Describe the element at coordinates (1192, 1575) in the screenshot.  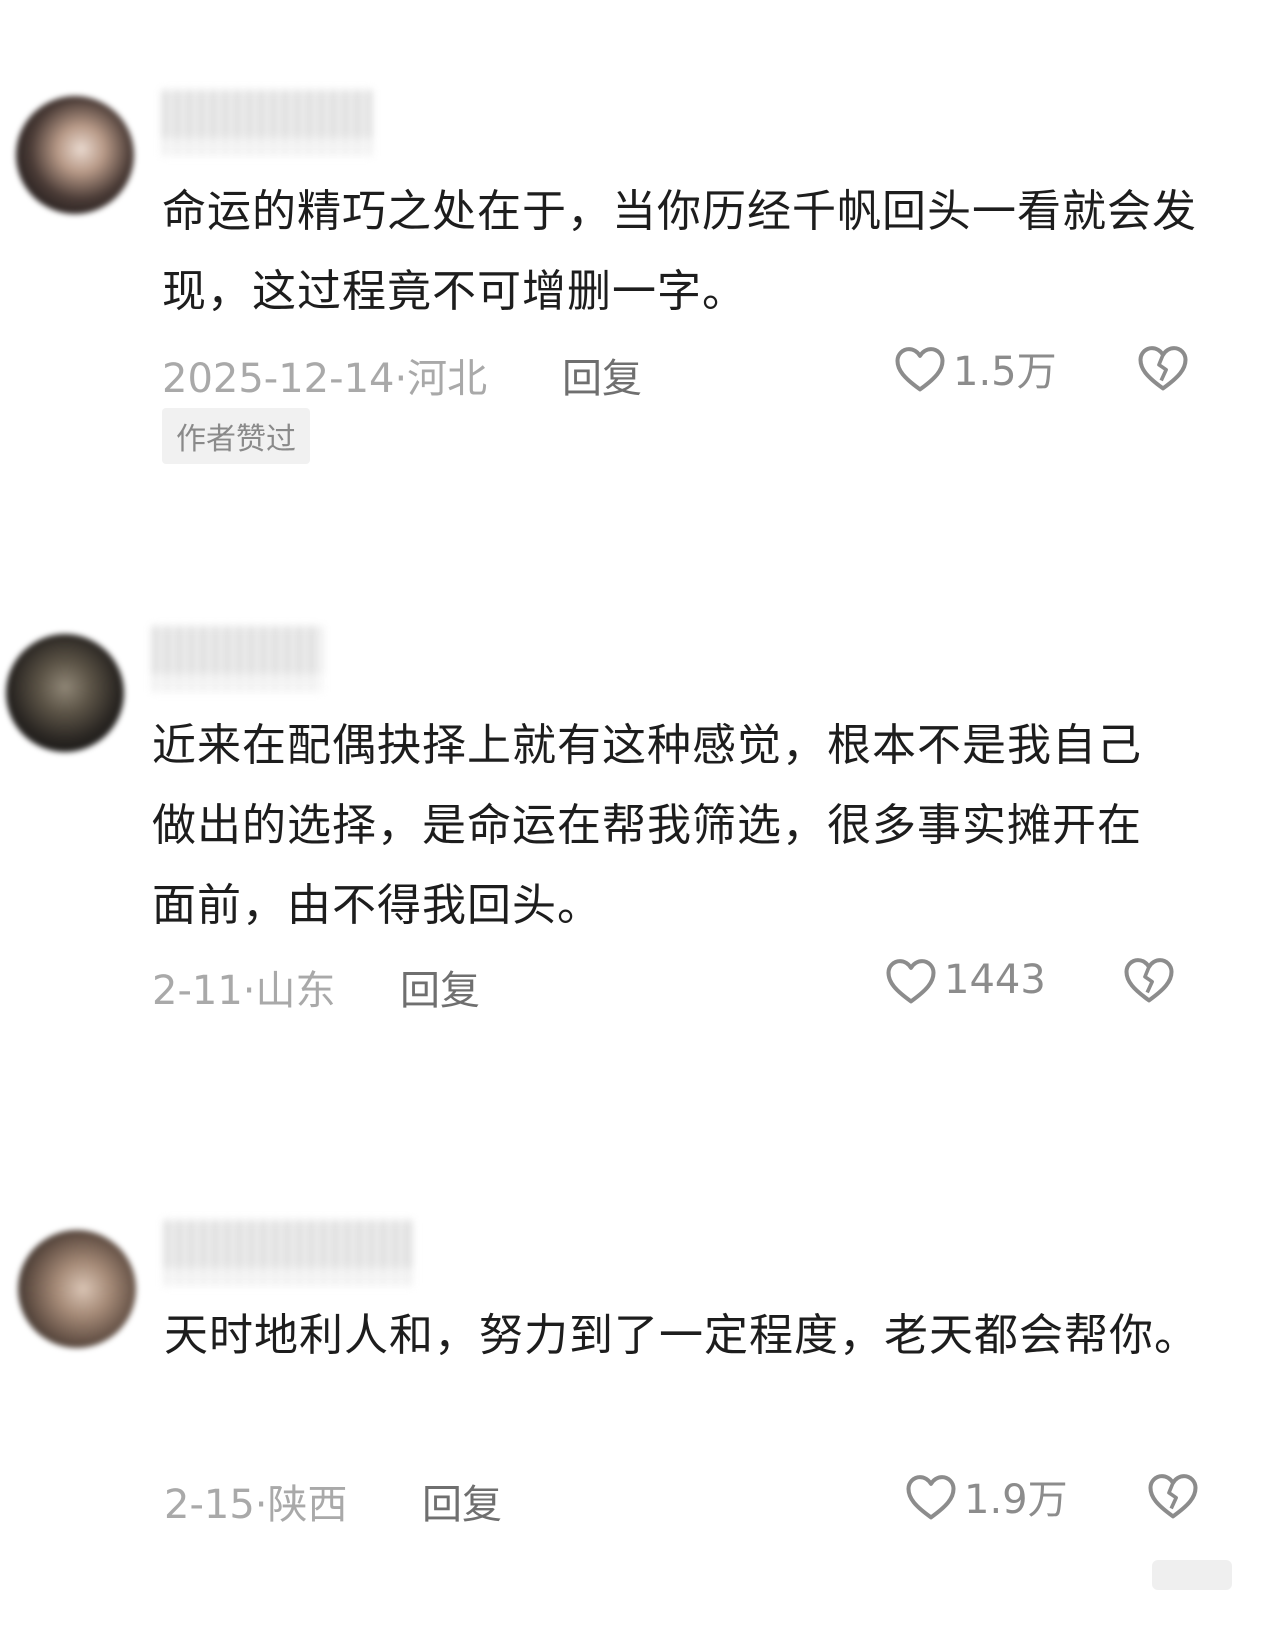
I see `watermark` at that location.